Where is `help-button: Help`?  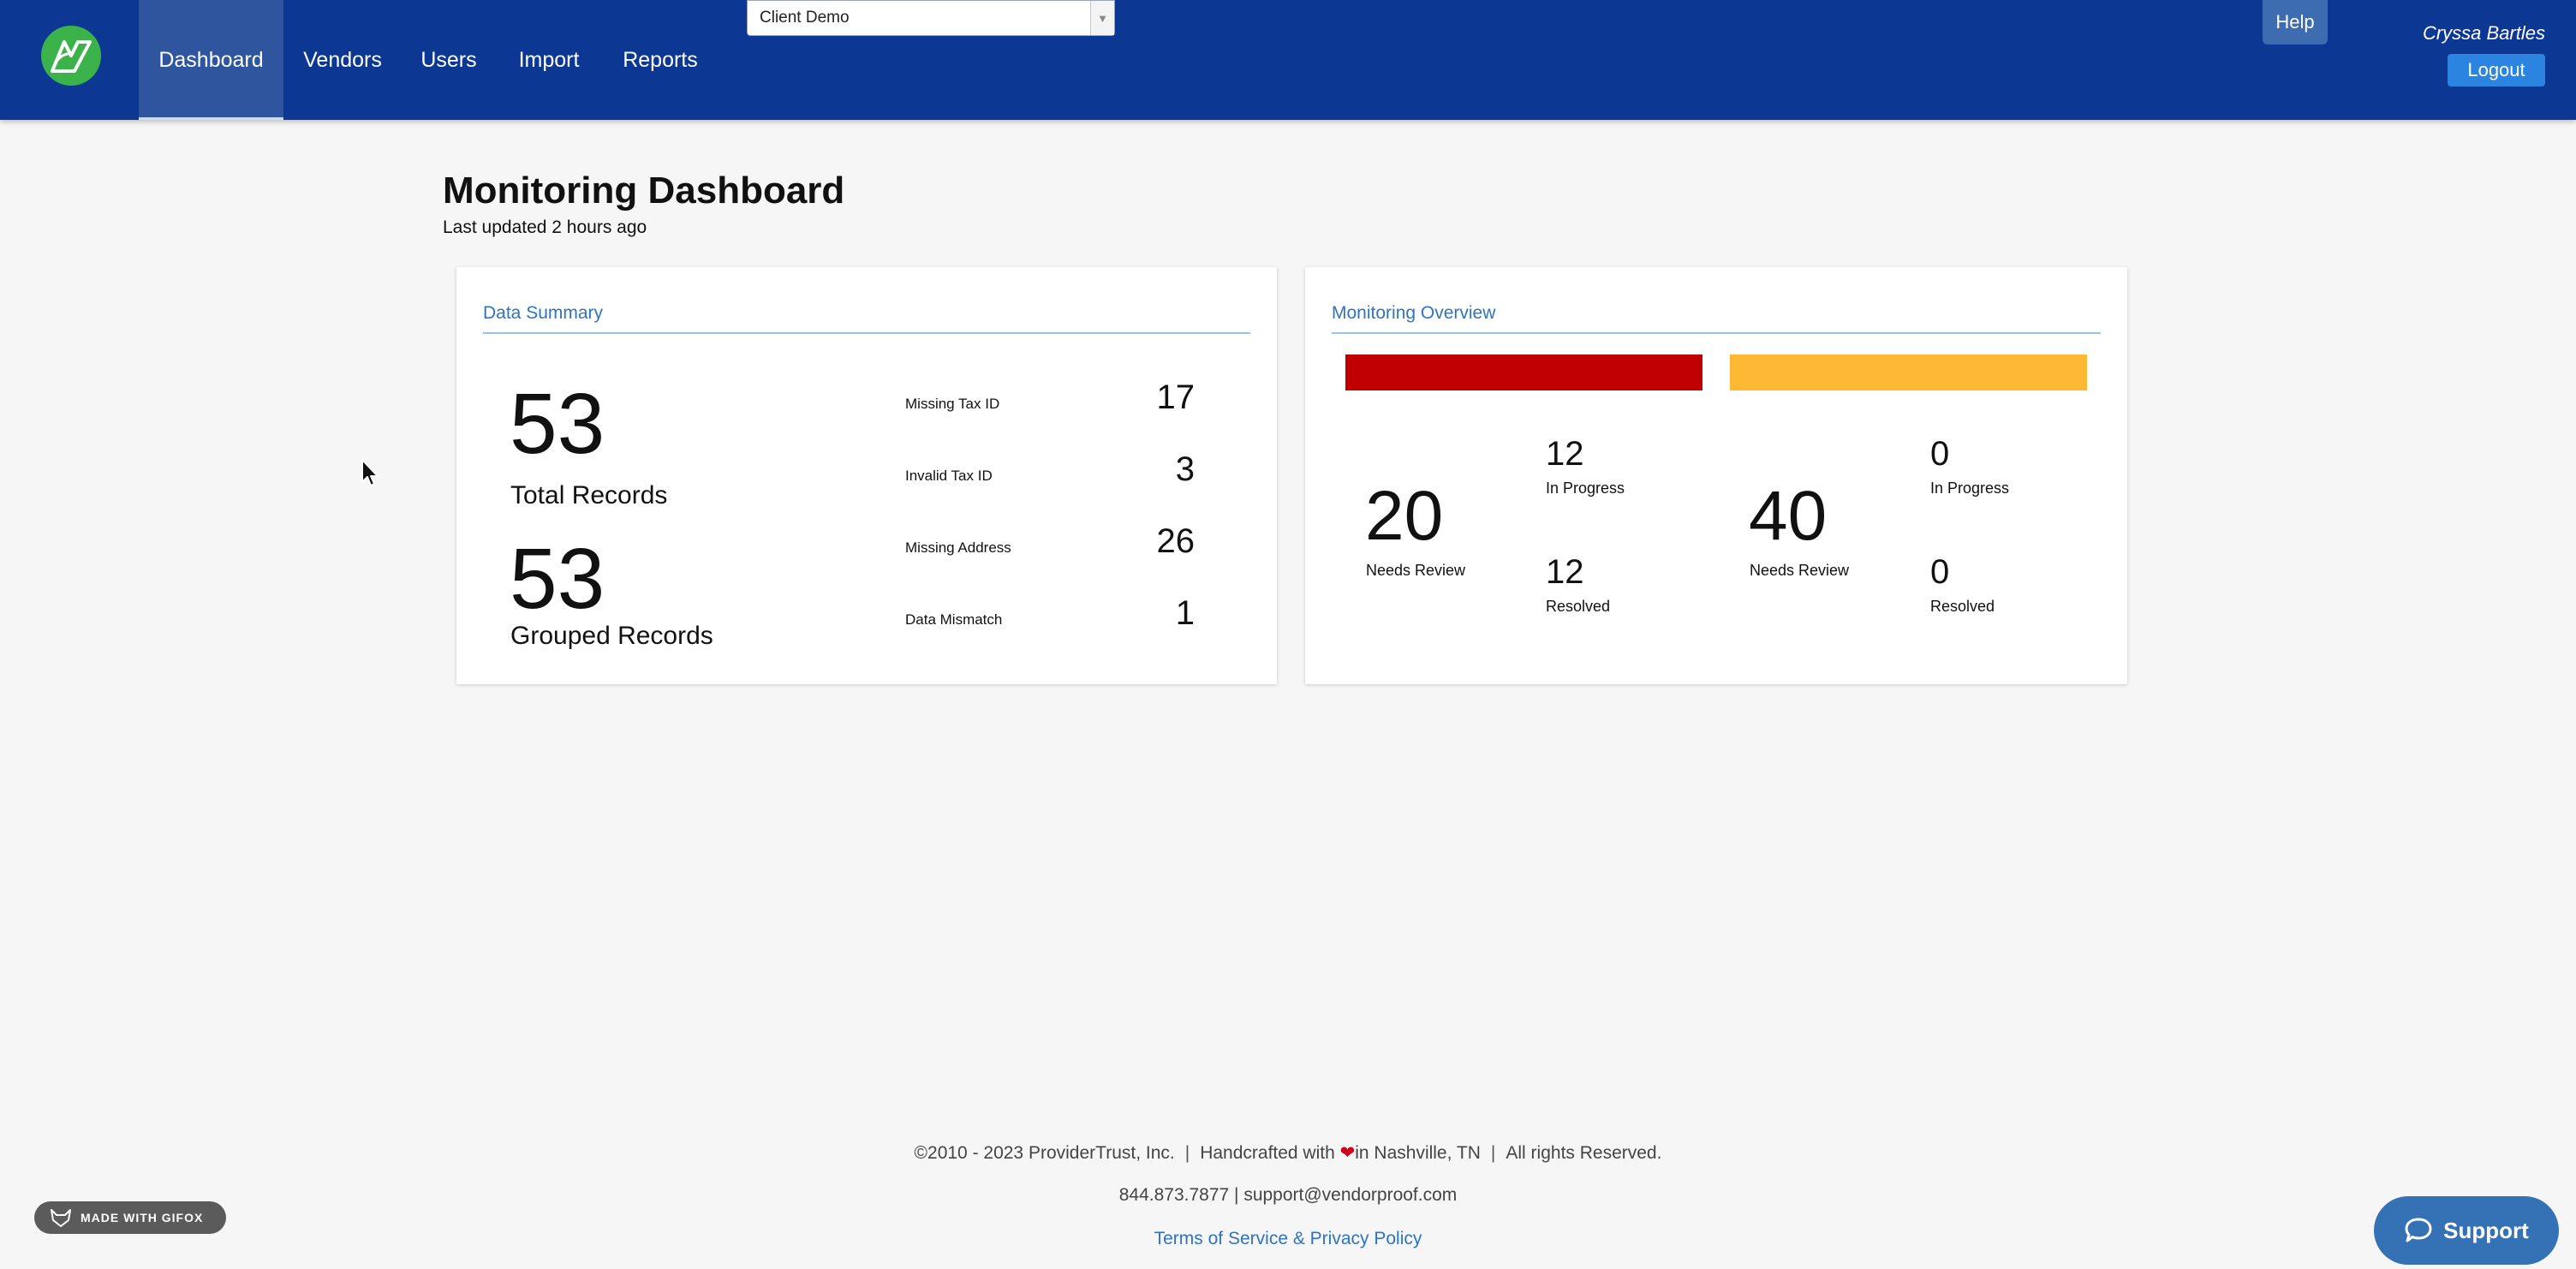 help-button: Help is located at coordinates (2296, 22).